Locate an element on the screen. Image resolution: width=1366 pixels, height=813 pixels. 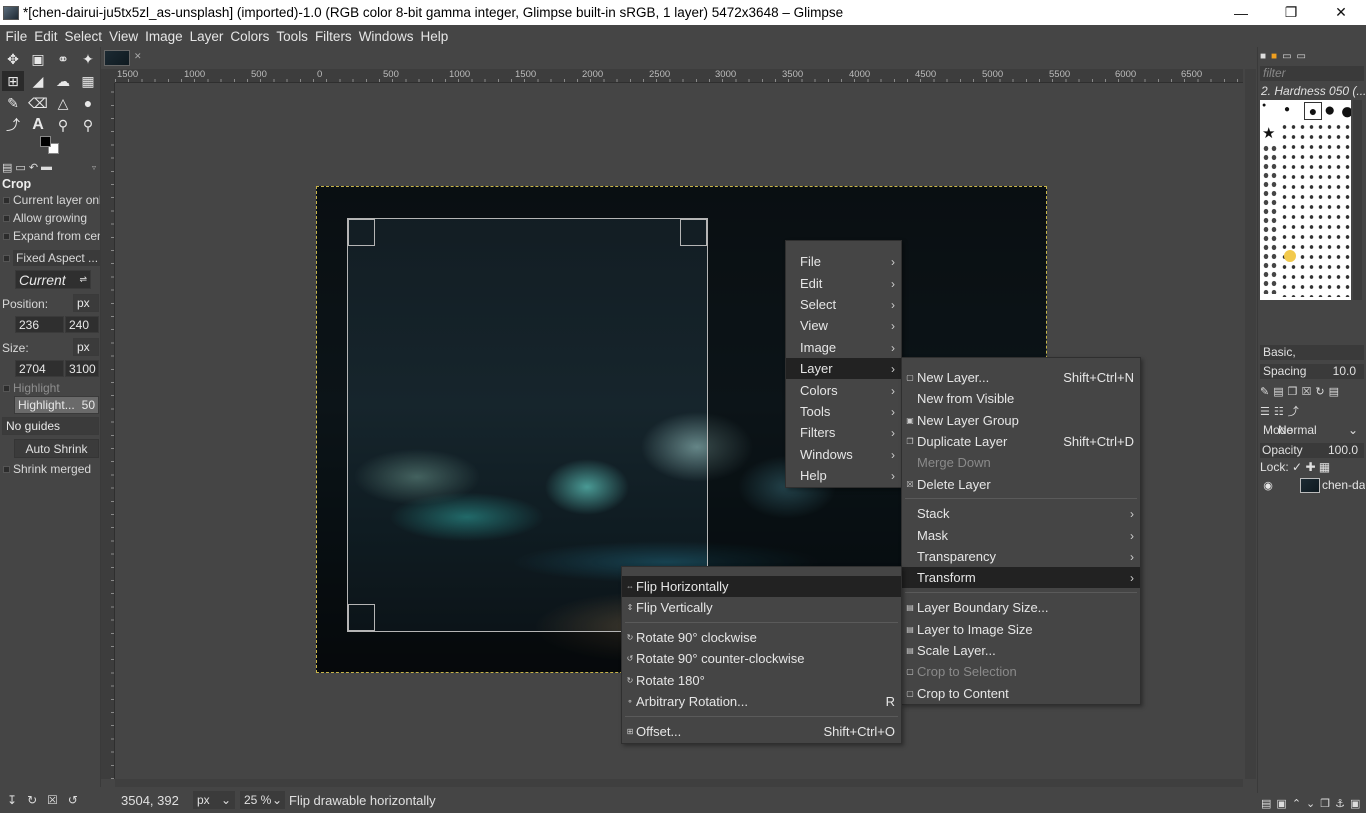
new-layer-item: ▢ New Layer... Shift+Ctrl+N is located at coordinates (1021, 377).